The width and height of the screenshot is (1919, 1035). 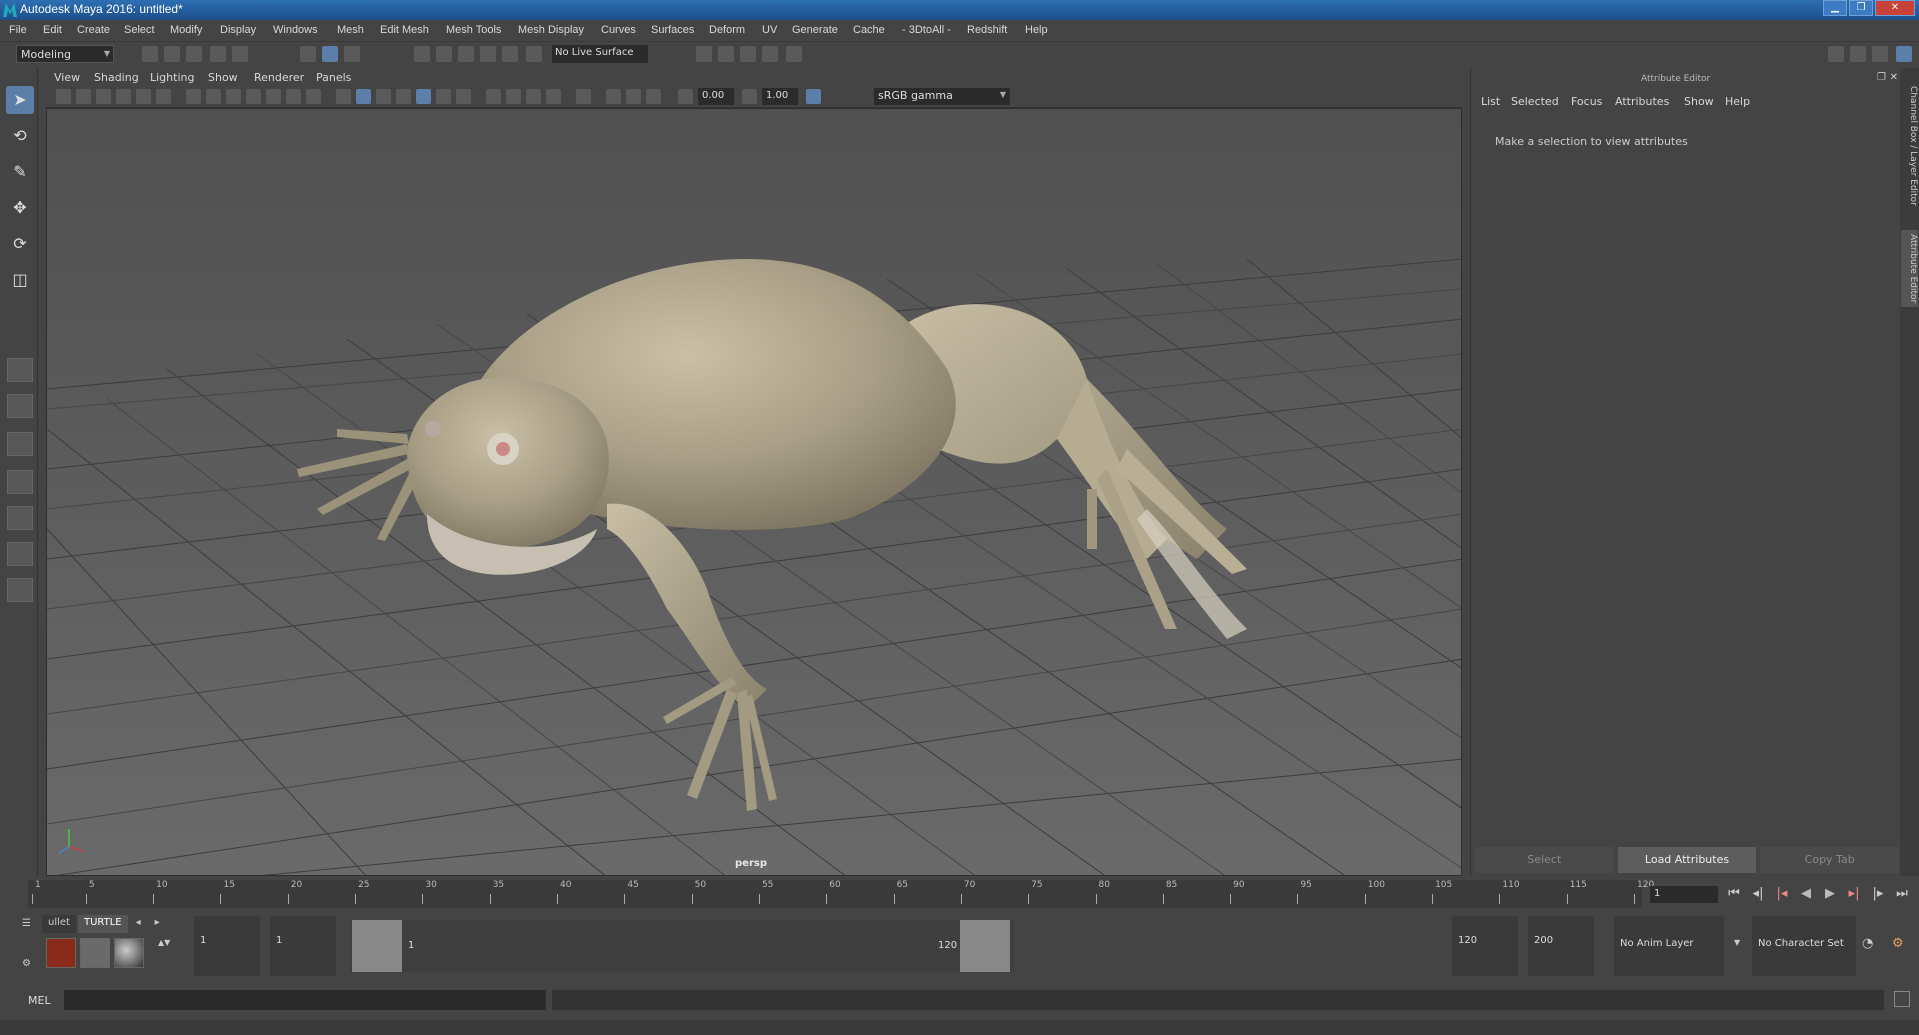 What do you see at coordinates (770, 54) in the screenshot?
I see `render-view-icon` at bounding box center [770, 54].